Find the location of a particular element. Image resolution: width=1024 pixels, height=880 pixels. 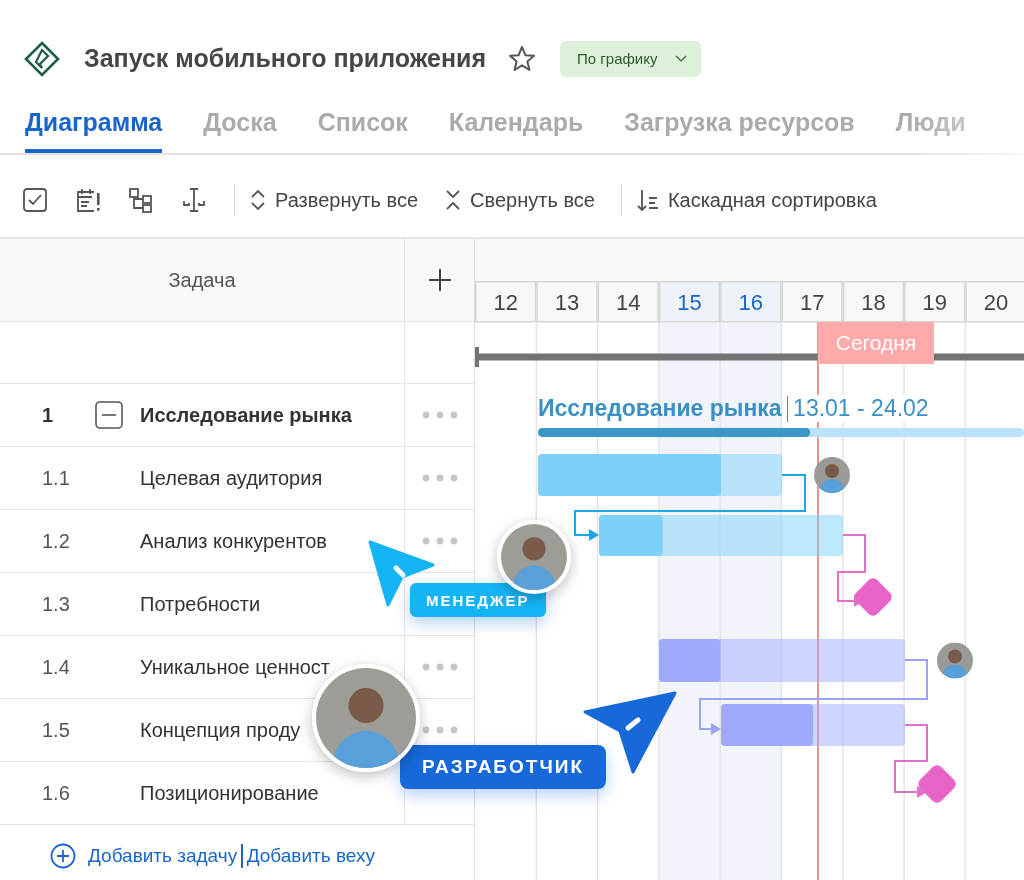

column-width-icon is located at coordinates (194, 200).